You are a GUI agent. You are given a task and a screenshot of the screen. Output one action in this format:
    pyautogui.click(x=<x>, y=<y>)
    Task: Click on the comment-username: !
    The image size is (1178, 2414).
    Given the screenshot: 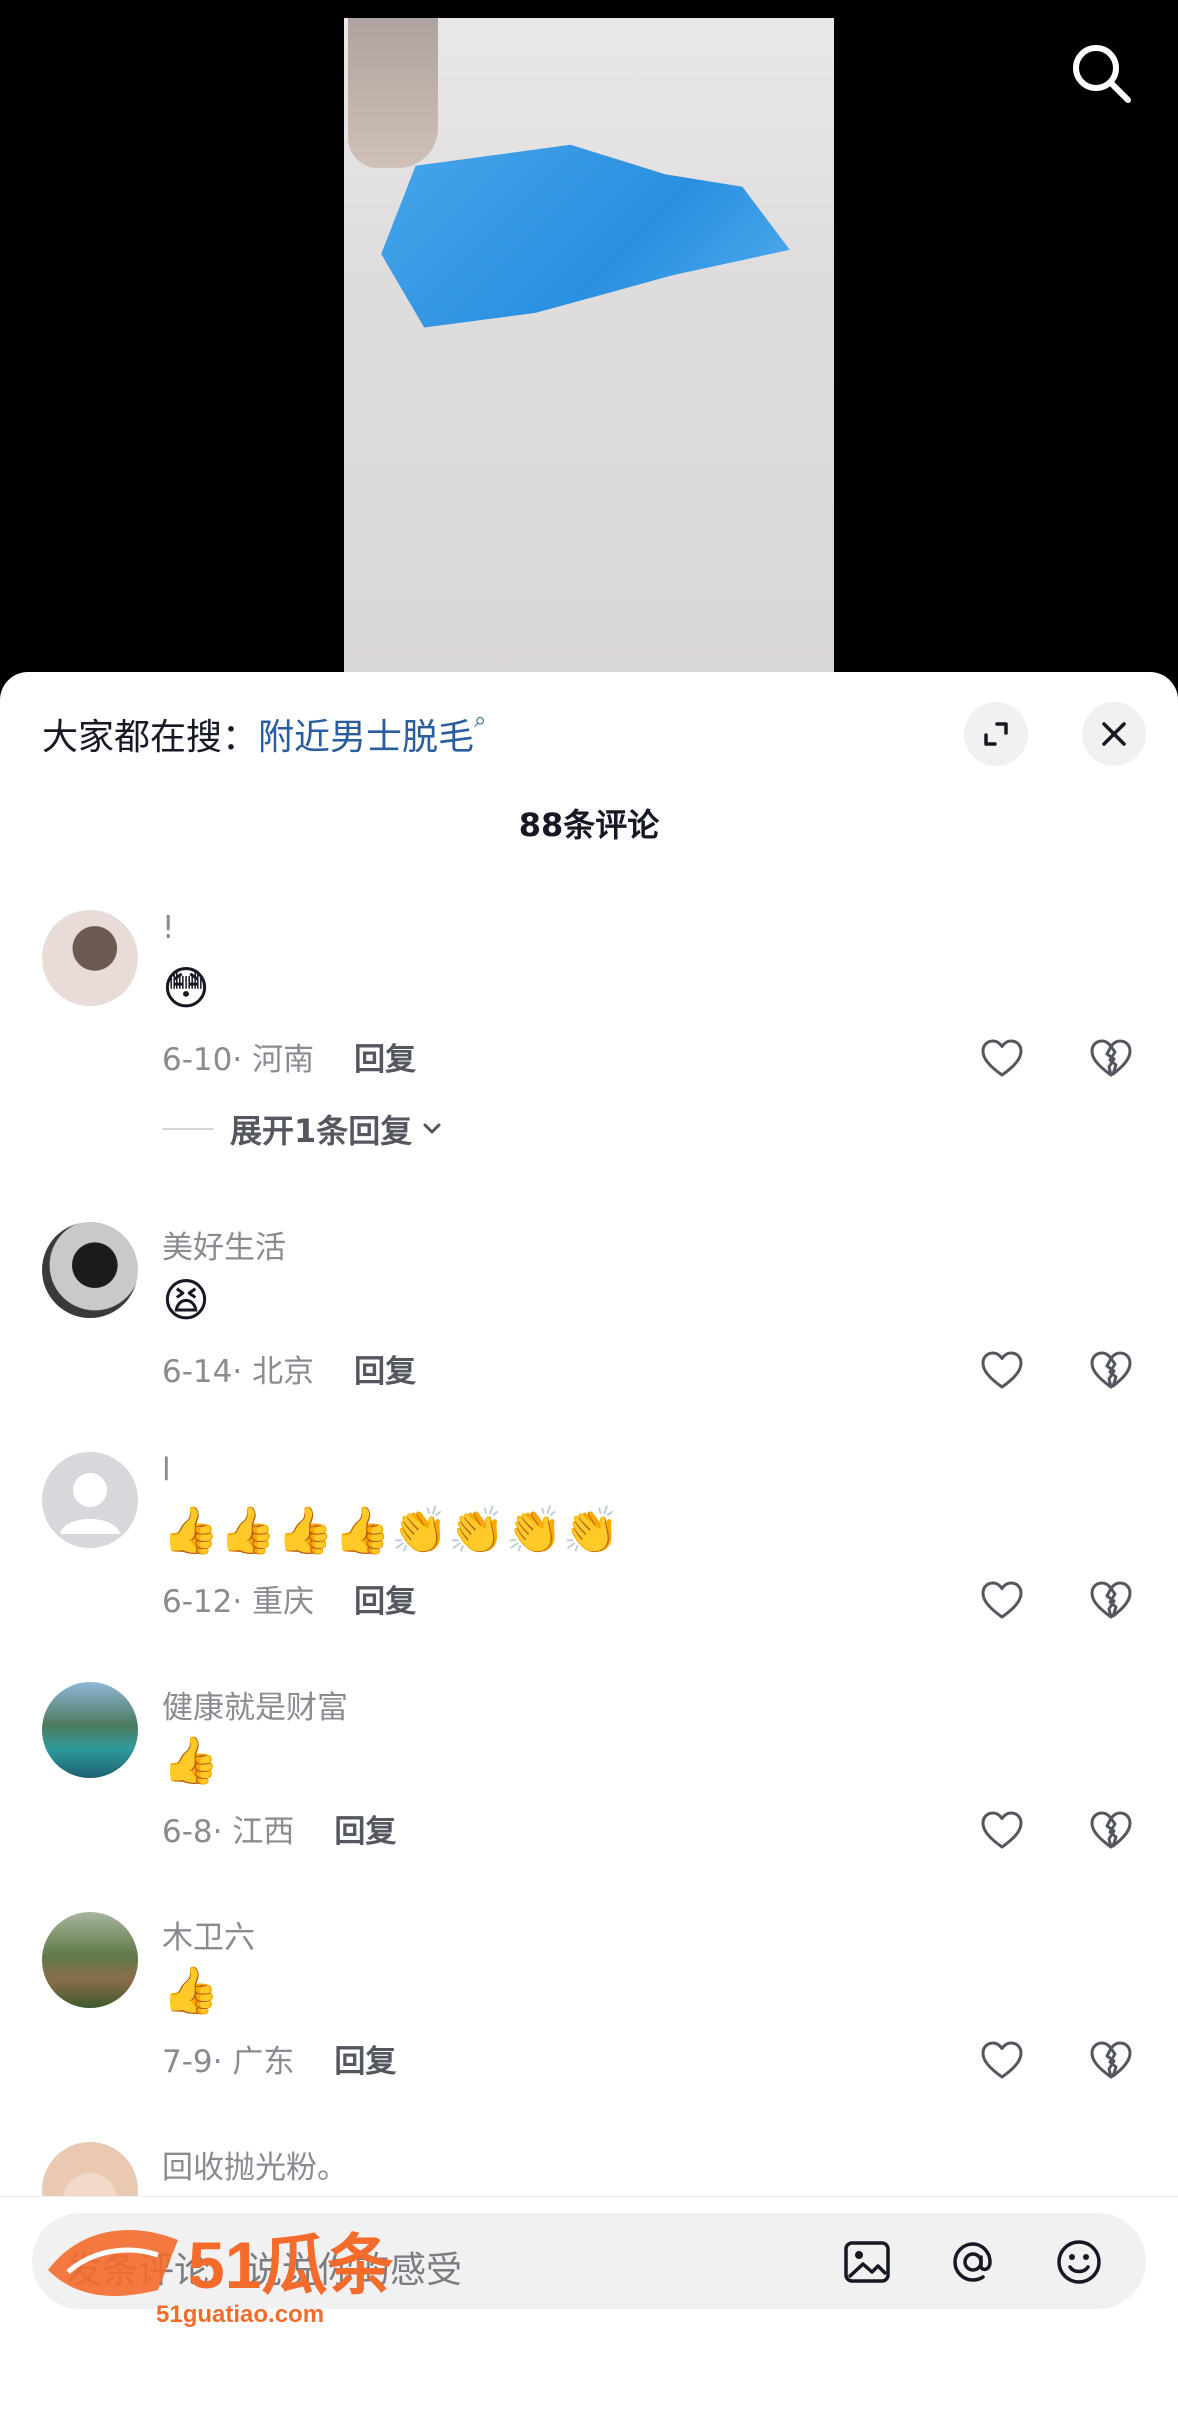 What is the action you would take?
    pyautogui.click(x=168, y=928)
    